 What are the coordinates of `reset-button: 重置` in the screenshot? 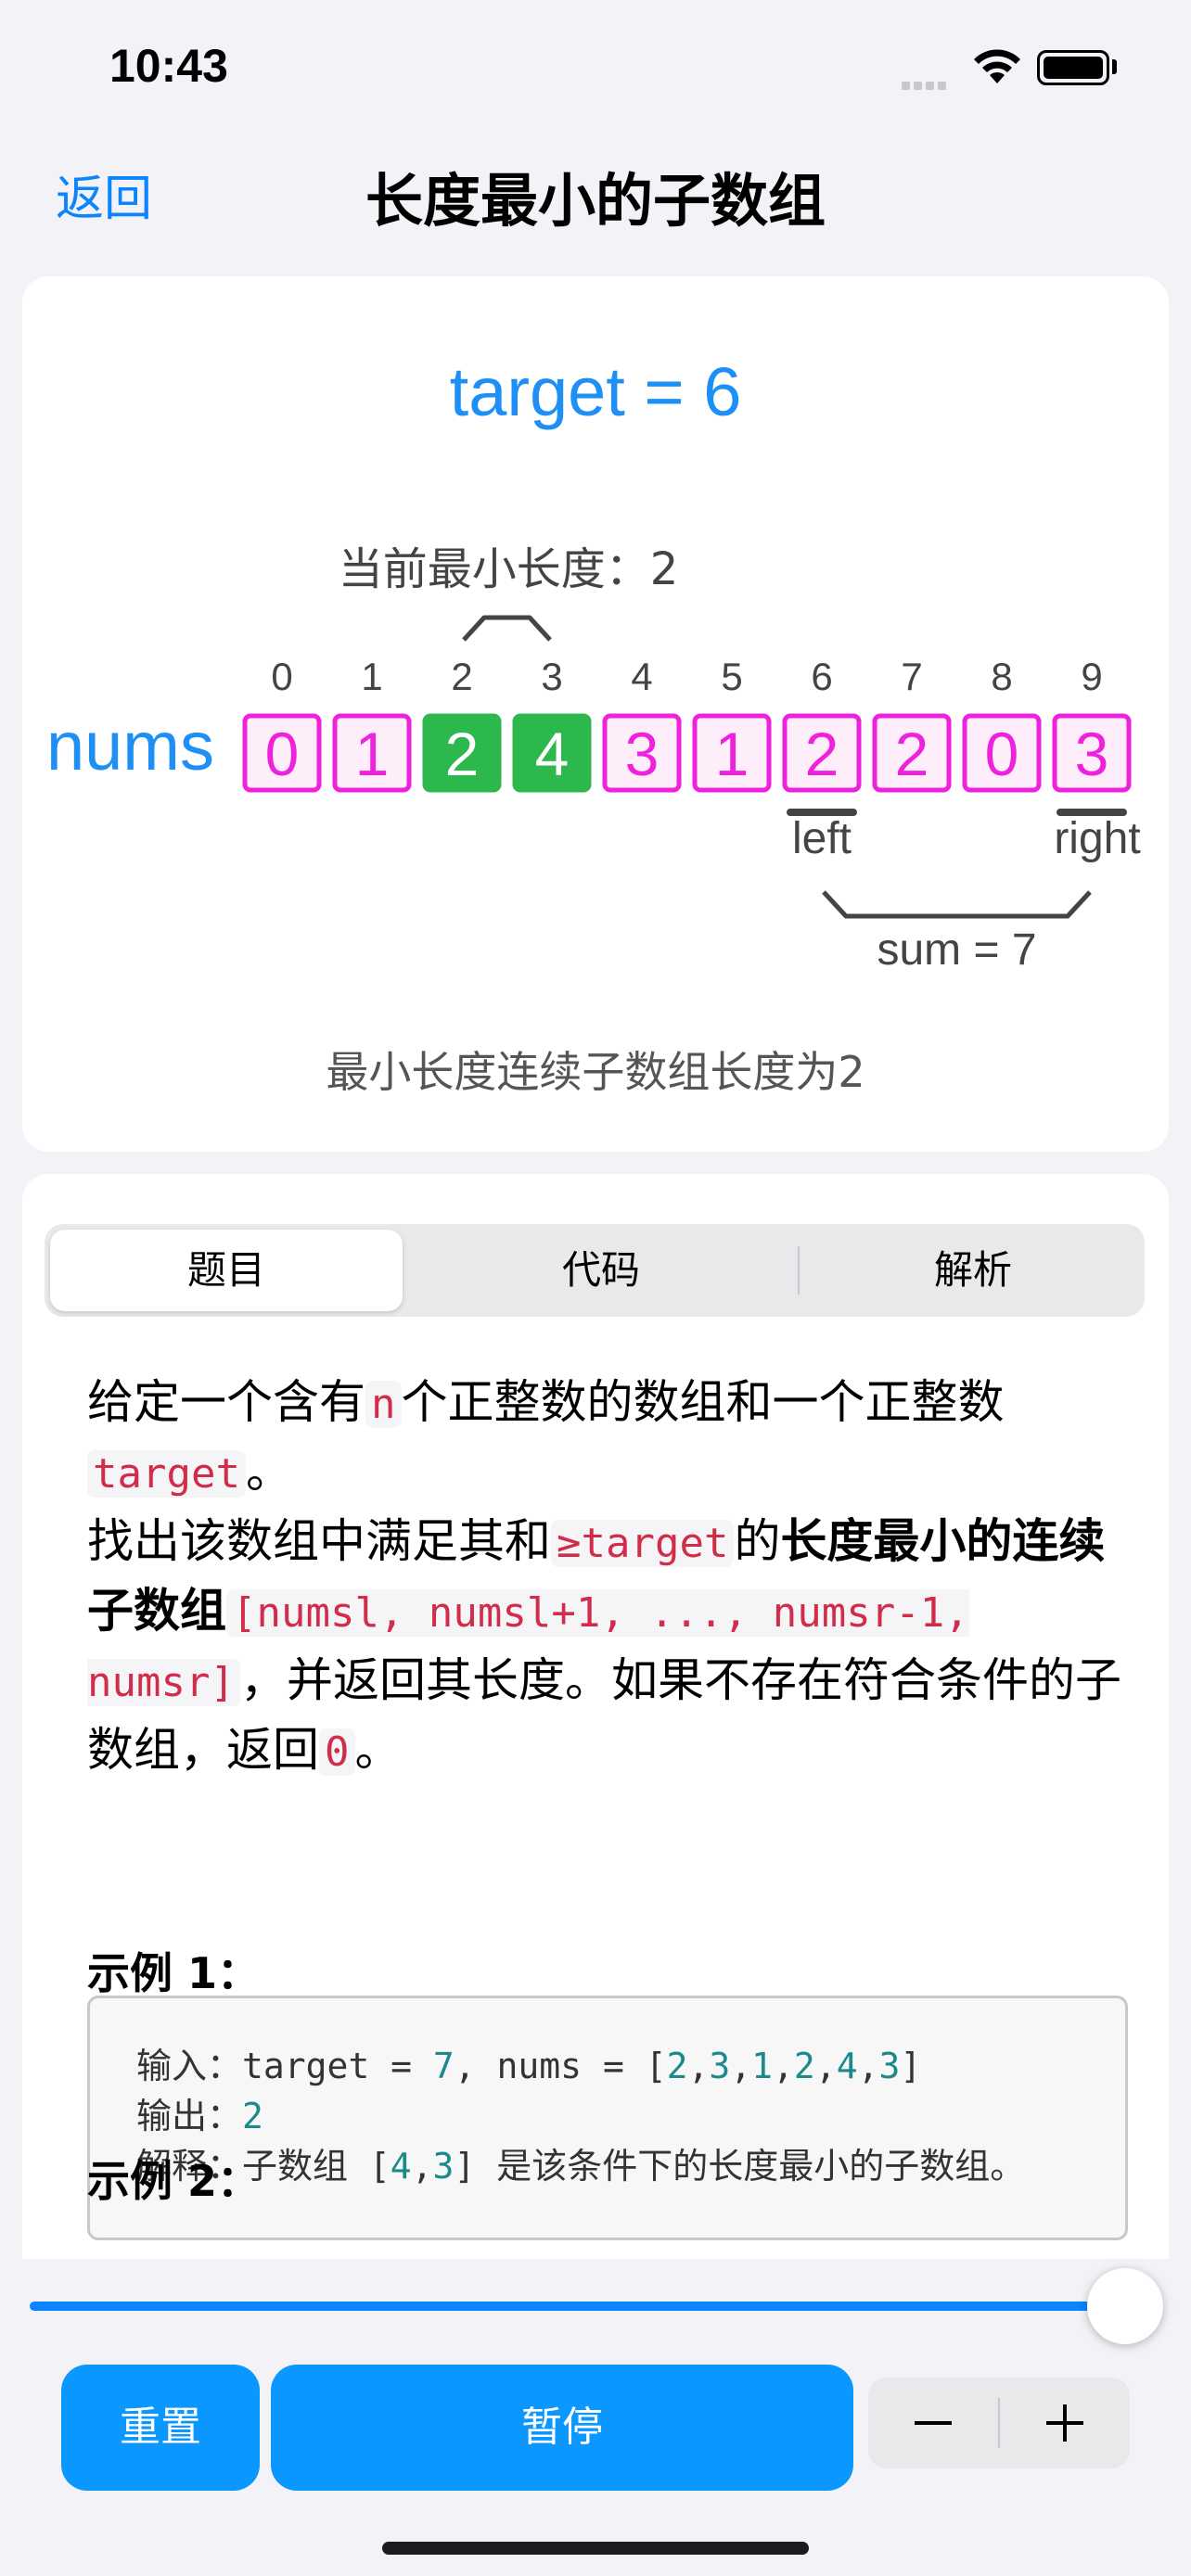 It's located at (160, 2428).